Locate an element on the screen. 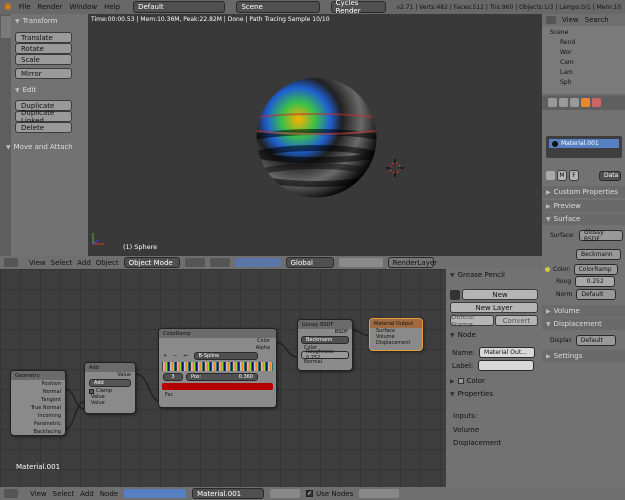 Image resolution: width=625 pixels, height=500 pixels. tab-tools is located at coordinates (6, 27).